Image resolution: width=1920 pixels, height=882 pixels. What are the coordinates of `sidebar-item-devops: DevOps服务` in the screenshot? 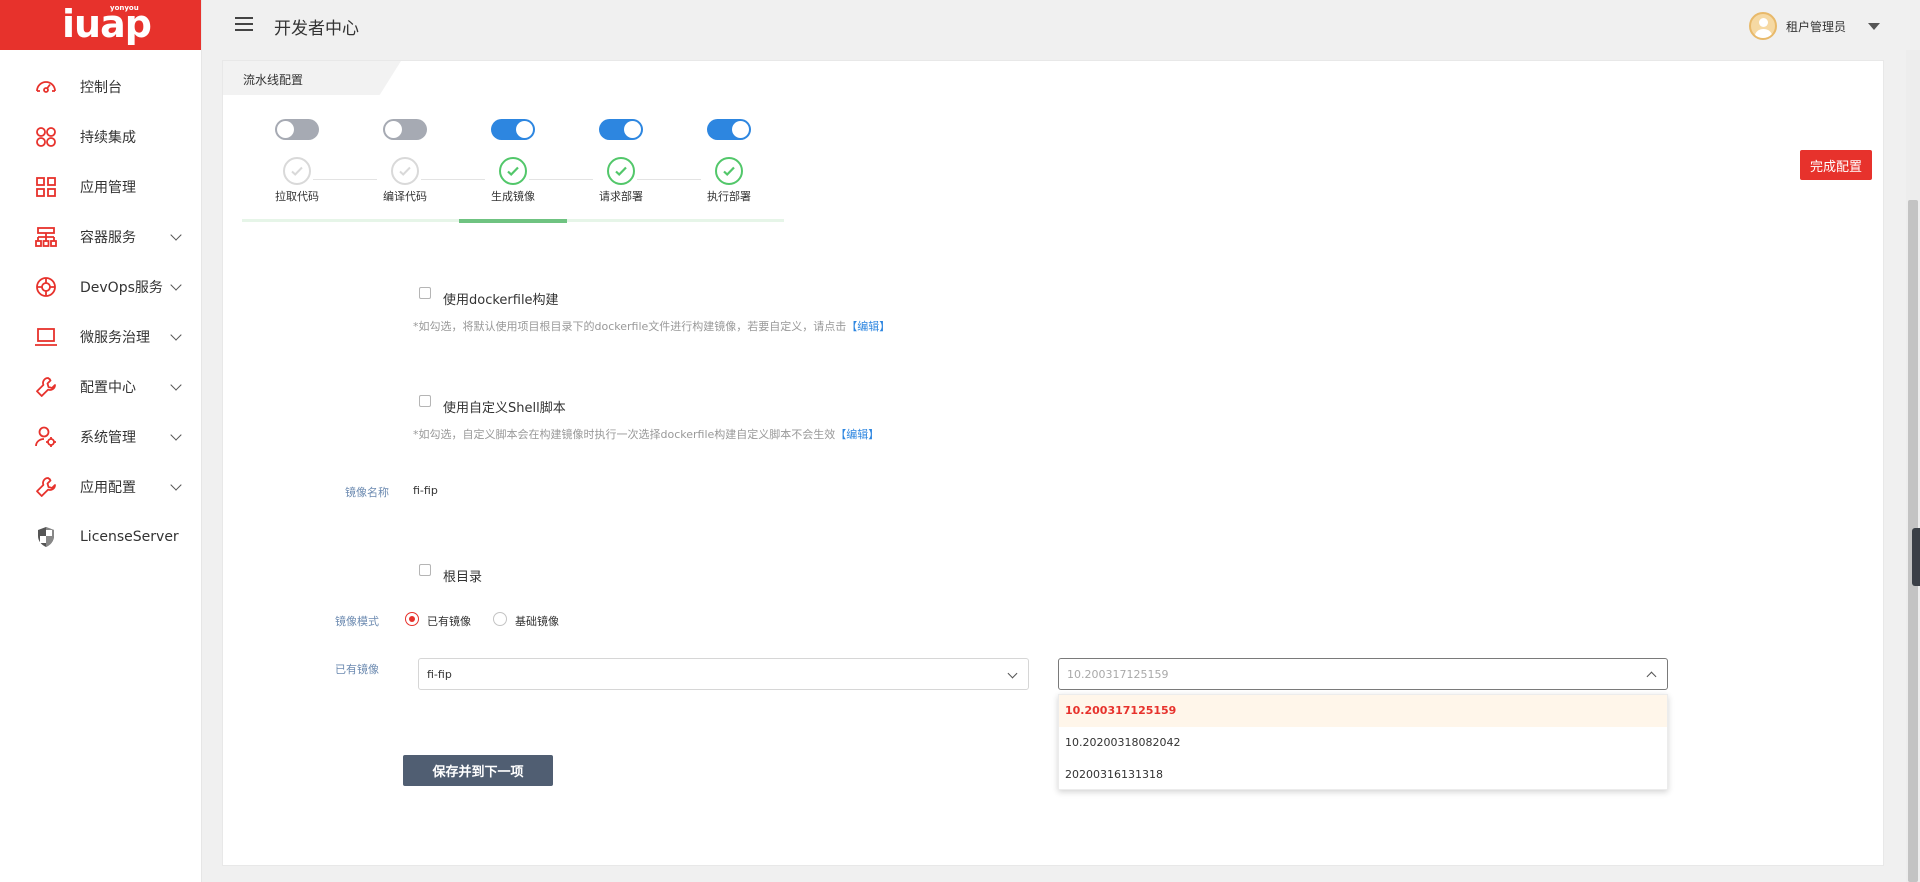 It's located at (100, 287).